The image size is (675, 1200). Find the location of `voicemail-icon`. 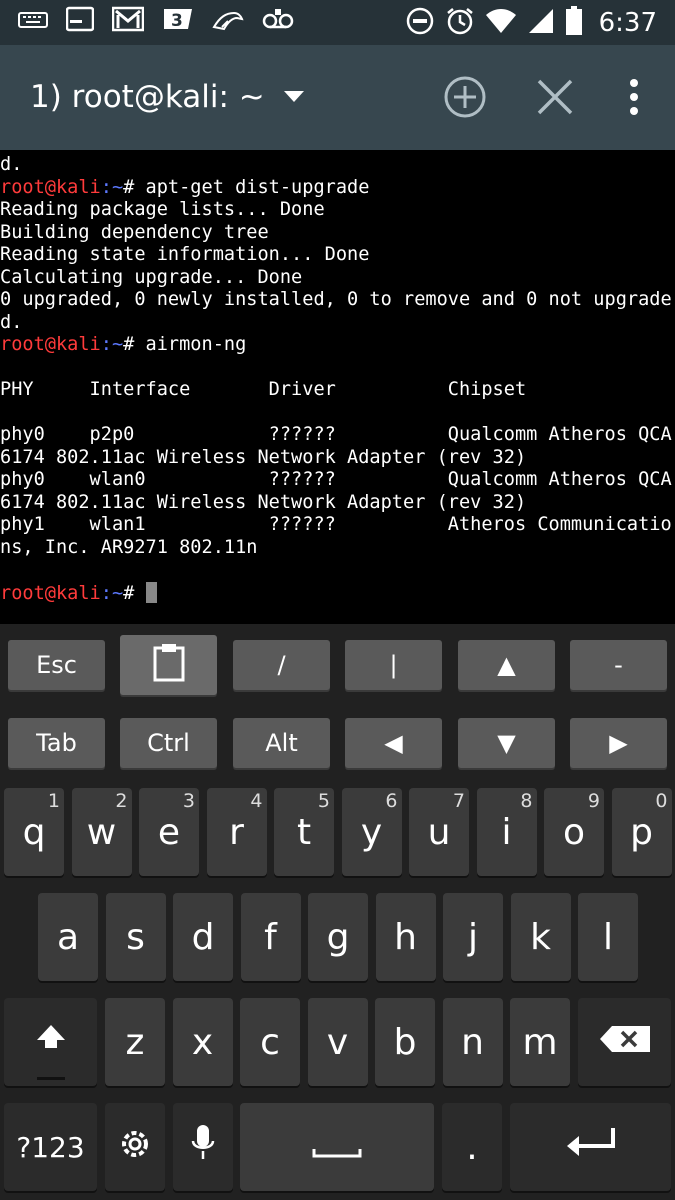

voicemail-icon is located at coordinates (278, 19).